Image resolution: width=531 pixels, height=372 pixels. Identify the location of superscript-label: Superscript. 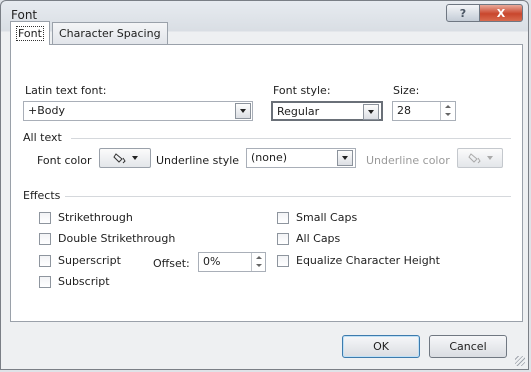
(89, 260).